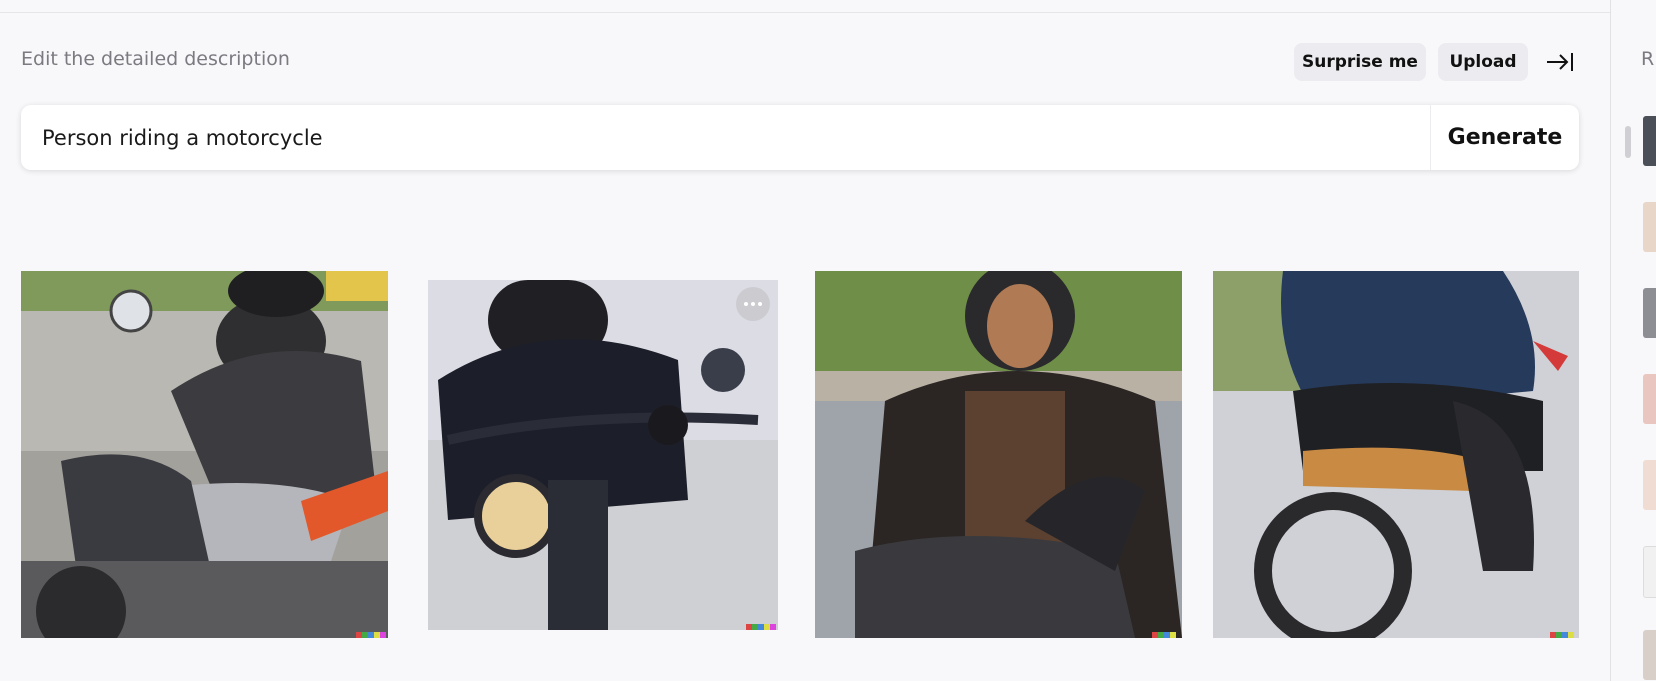 This screenshot has width=1656, height=681. What do you see at coordinates (753, 304) in the screenshot?
I see `ellipsis-icon` at bounding box center [753, 304].